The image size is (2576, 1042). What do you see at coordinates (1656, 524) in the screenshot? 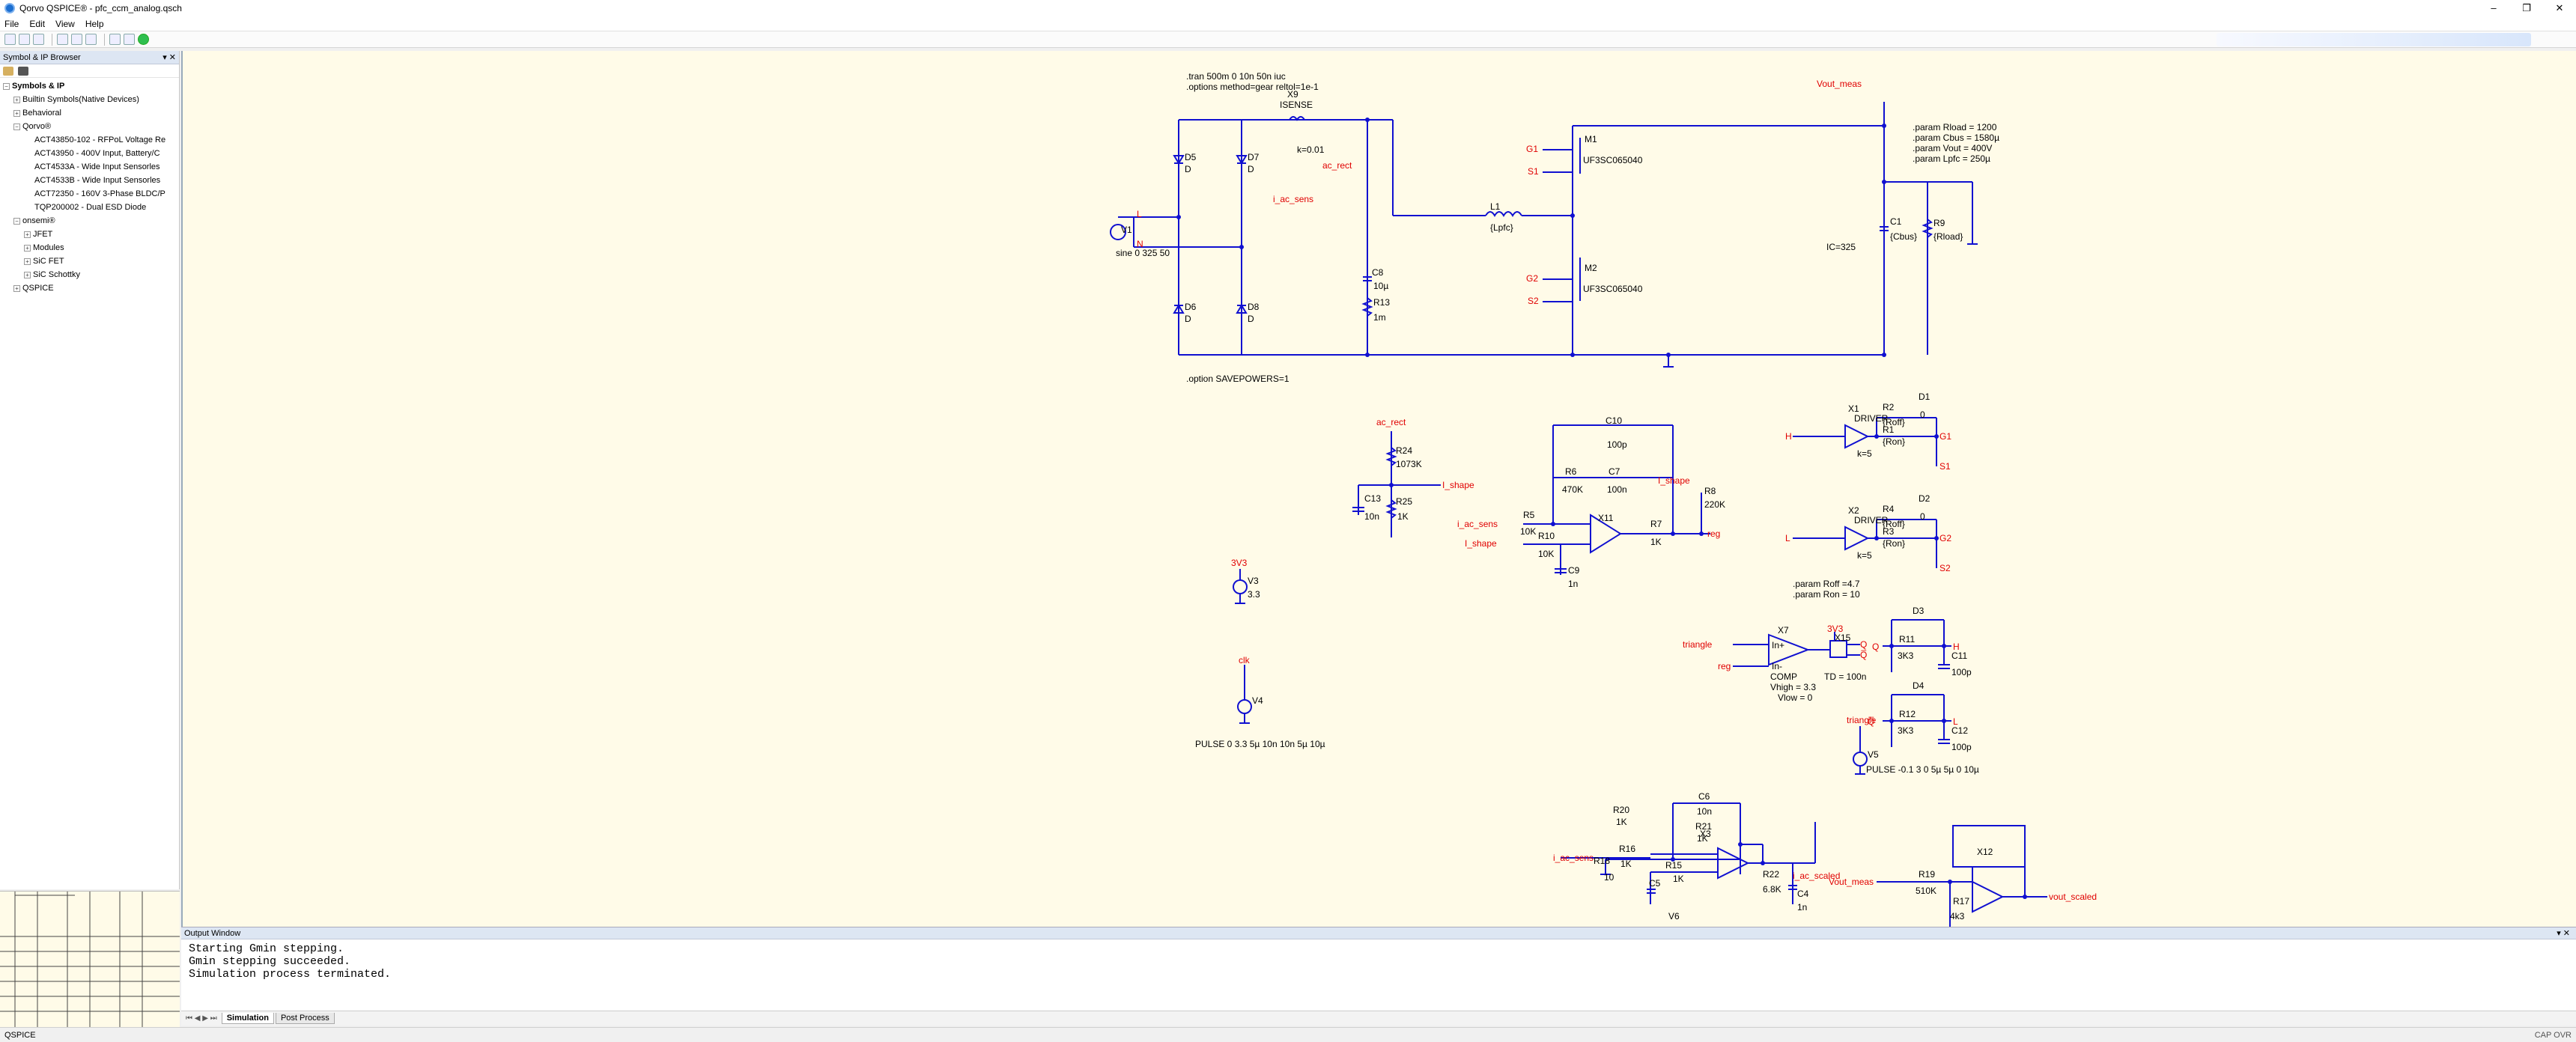
I see `label-r7: R7` at bounding box center [1656, 524].